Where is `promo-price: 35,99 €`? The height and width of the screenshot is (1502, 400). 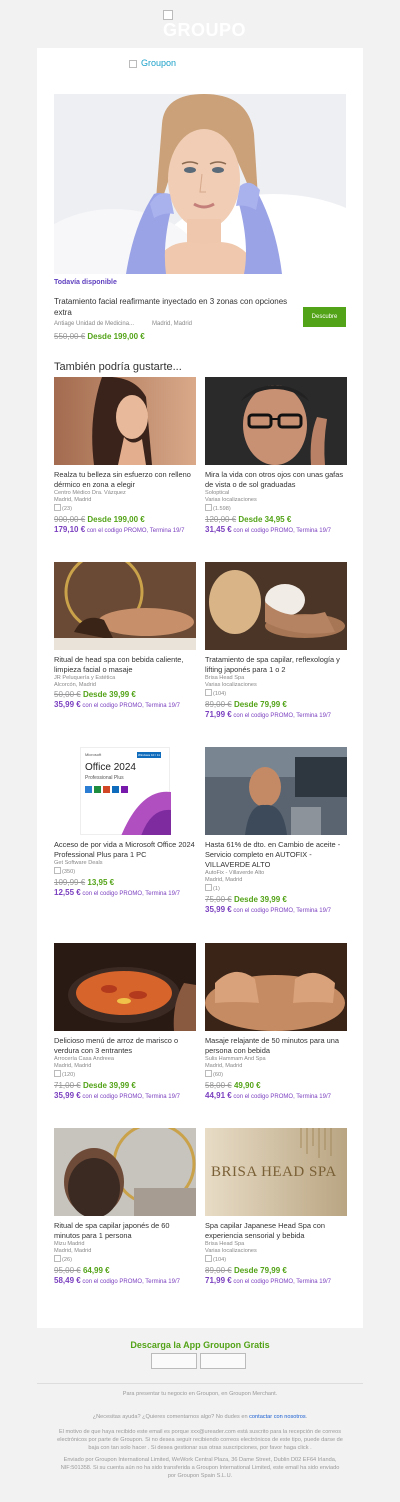
promo-price: 35,99 € is located at coordinates (67, 1095).